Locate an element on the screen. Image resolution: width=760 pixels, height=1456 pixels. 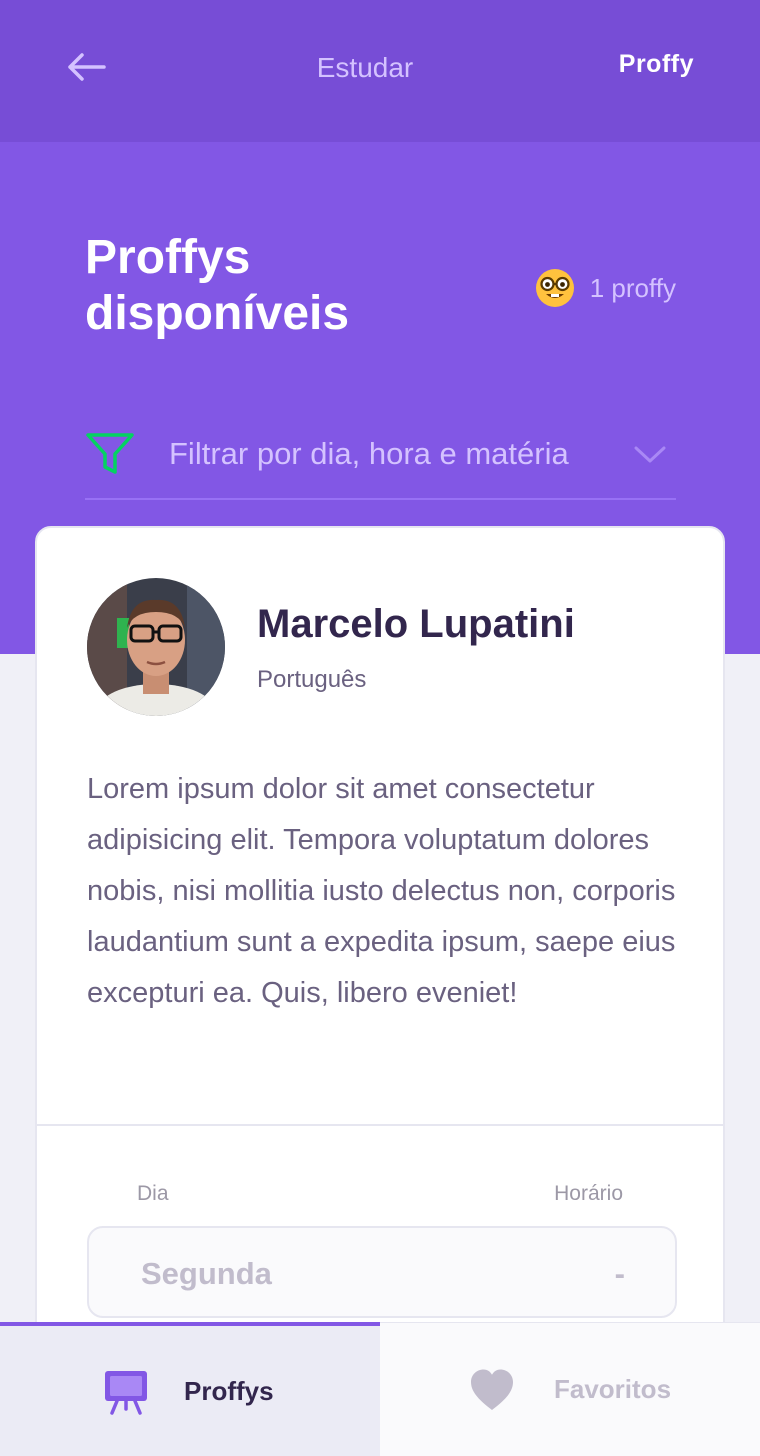
back-button is located at coordinates (87, 67).